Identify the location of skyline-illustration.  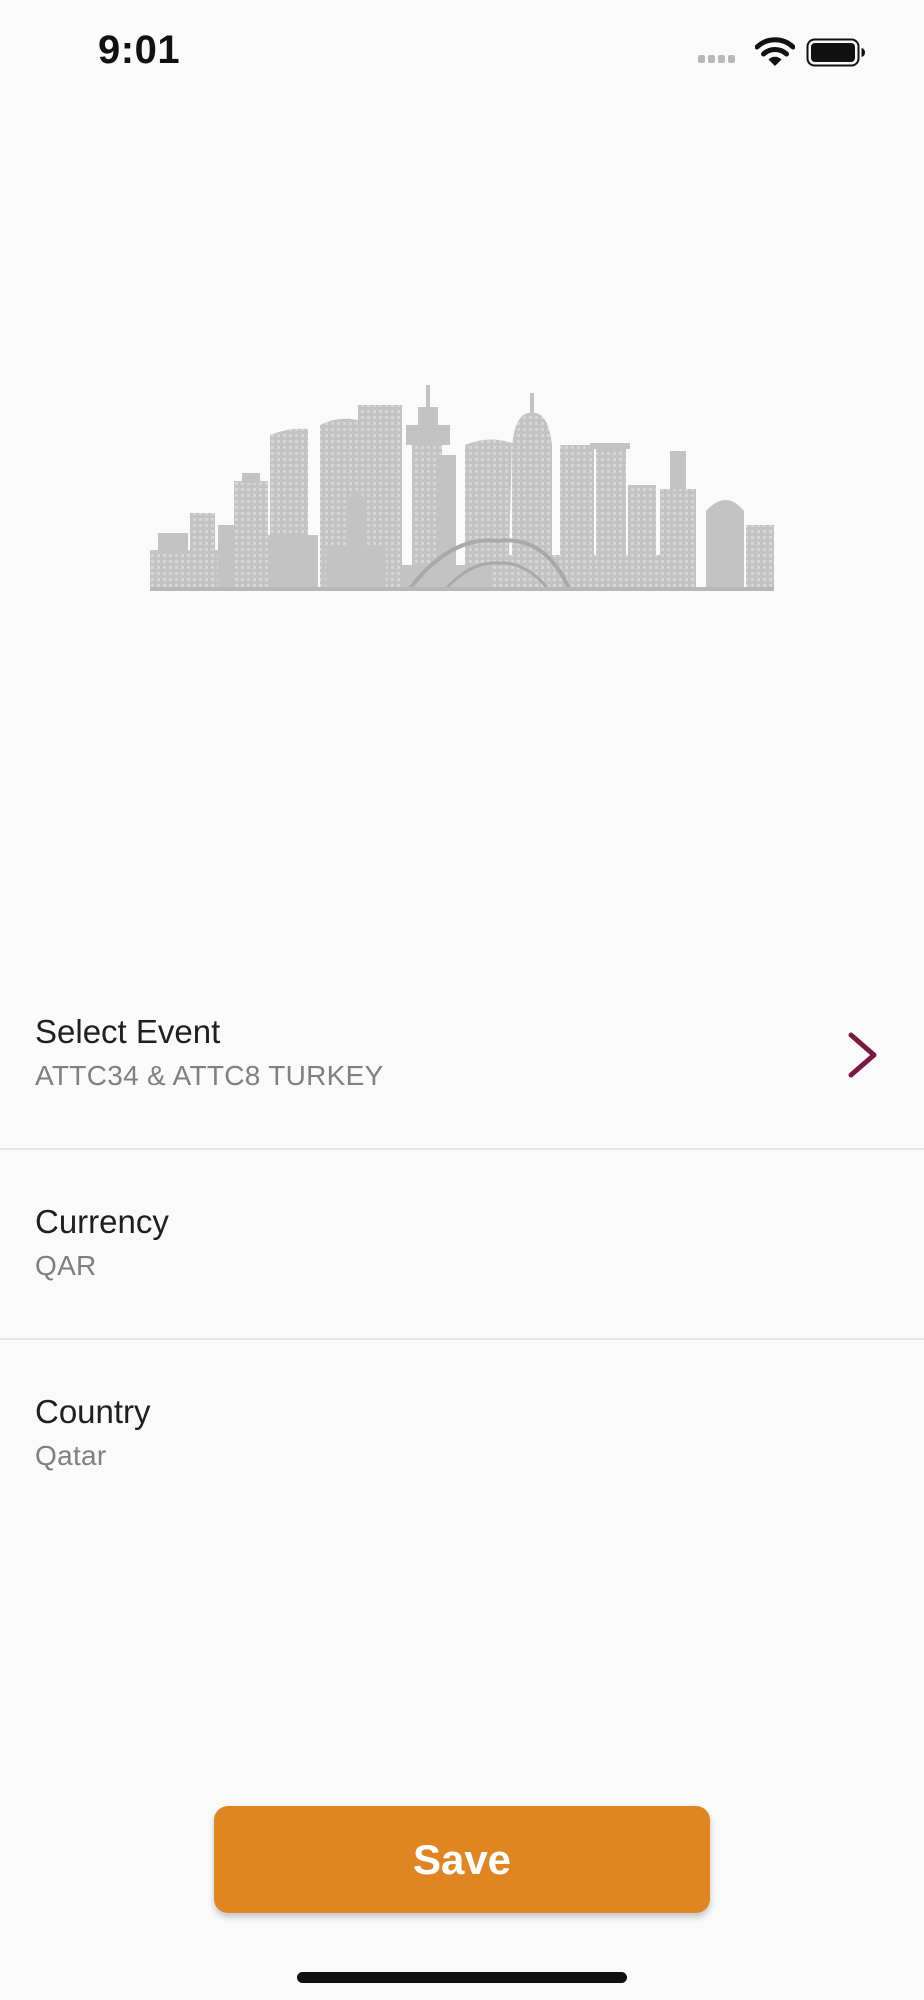
(462, 488).